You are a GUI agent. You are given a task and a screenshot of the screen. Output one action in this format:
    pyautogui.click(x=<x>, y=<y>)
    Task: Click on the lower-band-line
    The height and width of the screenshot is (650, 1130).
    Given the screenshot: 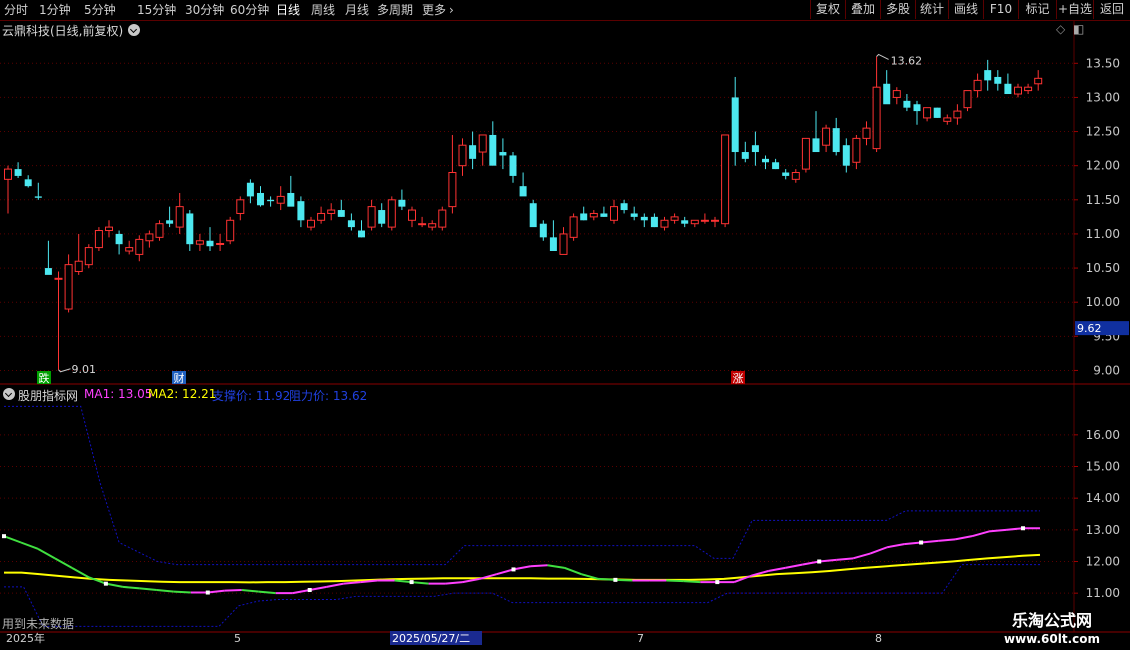 What is the action you would take?
    pyautogui.click(x=522, y=595)
    